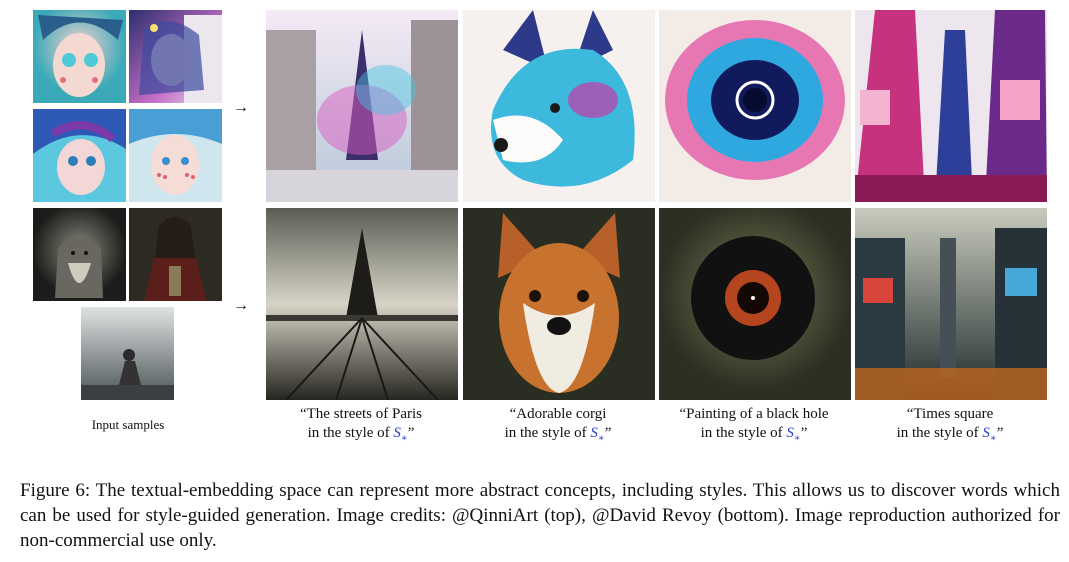  What do you see at coordinates (754, 414) in the screenshot?
I see `caption-line1: “Painting of a black hole` at bounding box center [754, 414].